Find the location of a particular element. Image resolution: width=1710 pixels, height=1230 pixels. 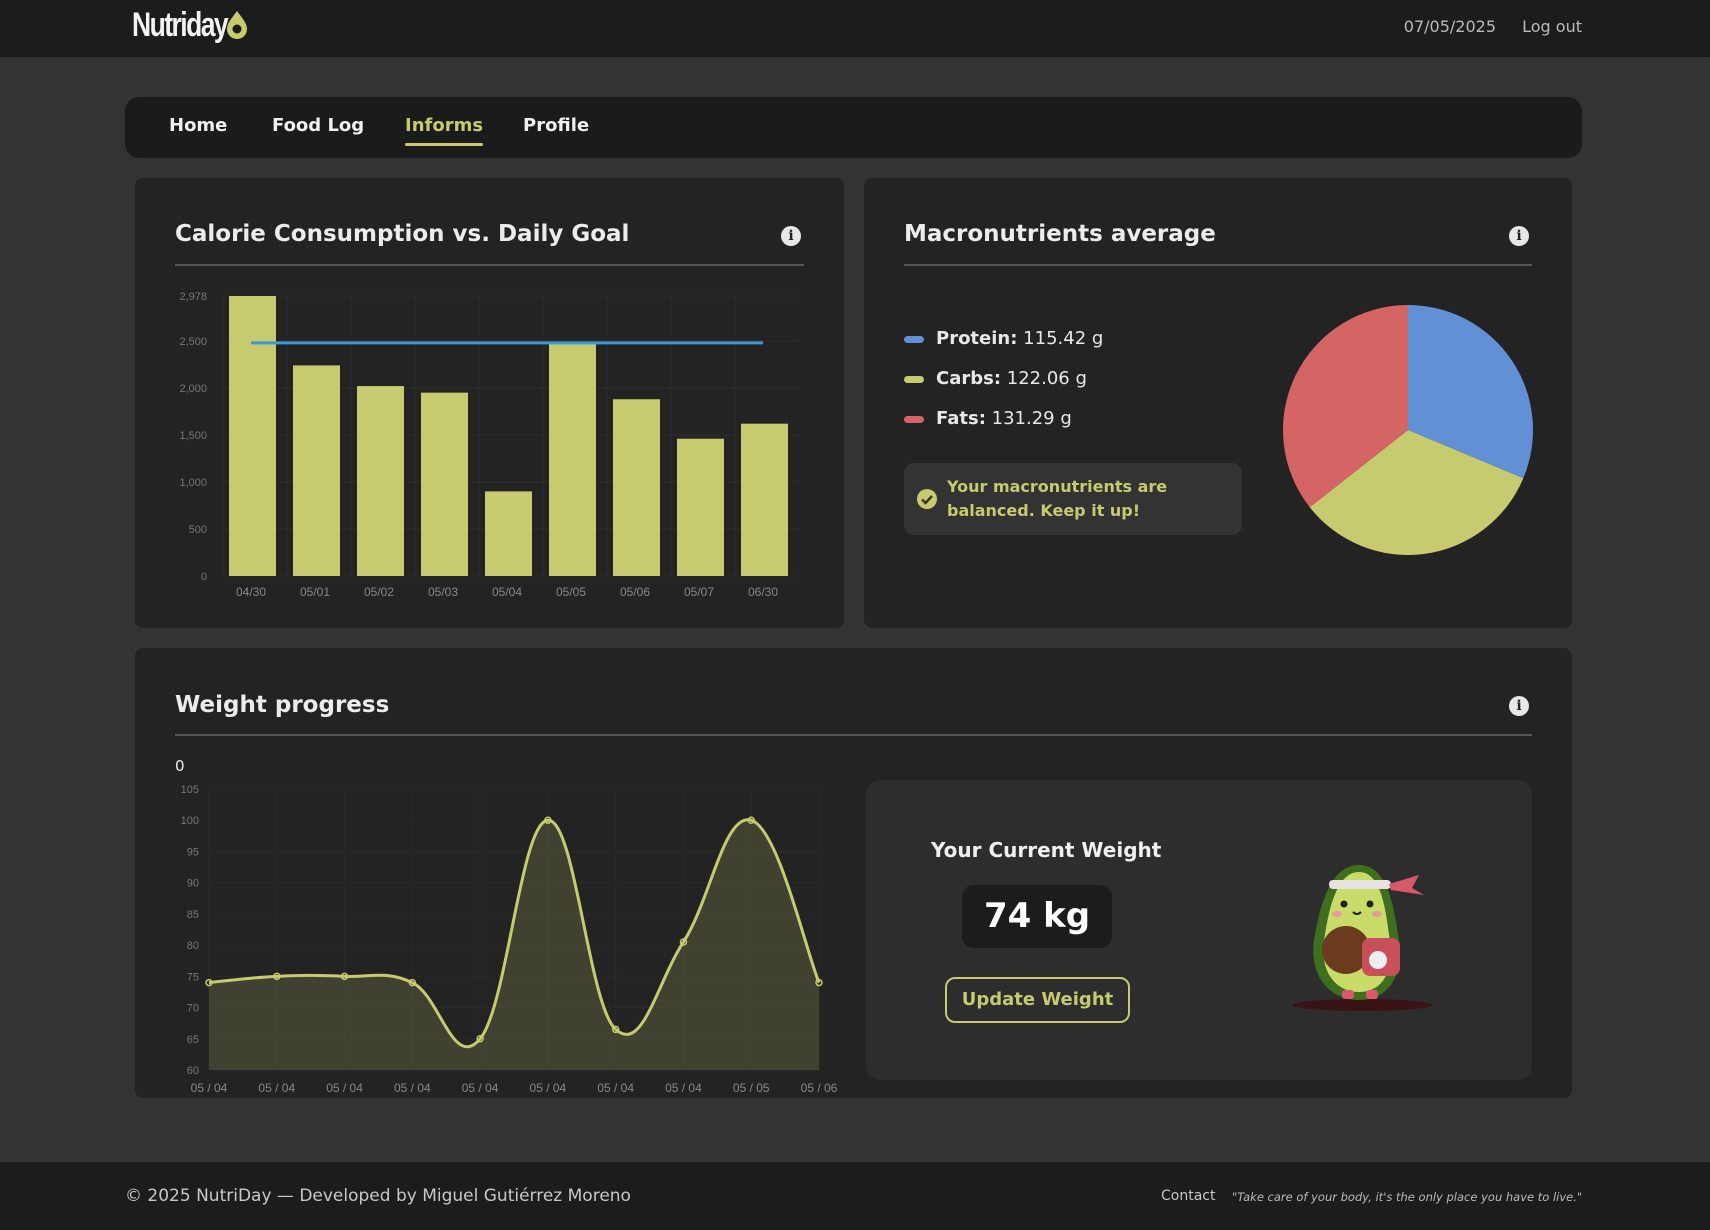

fats-value: 131.29 g is located at coordinates (1031, 418).